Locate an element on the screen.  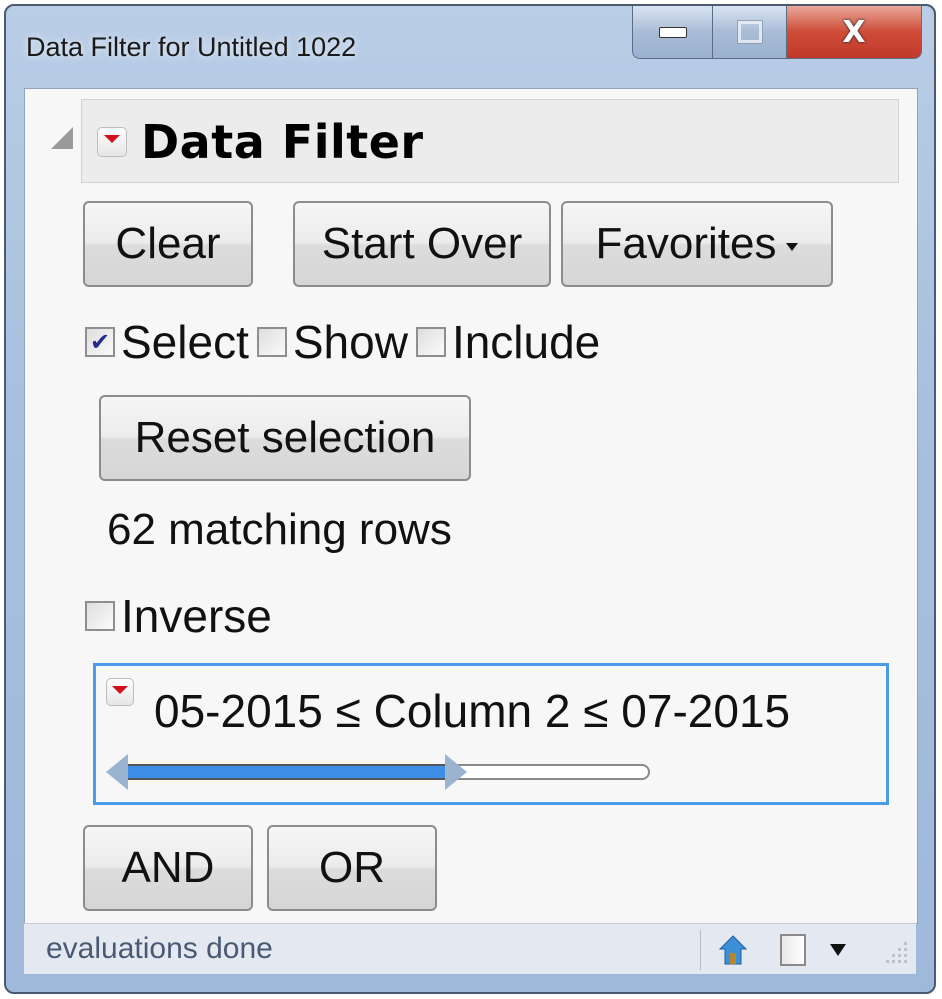
column-filter-menu-button is located at coordinates (120, 692).